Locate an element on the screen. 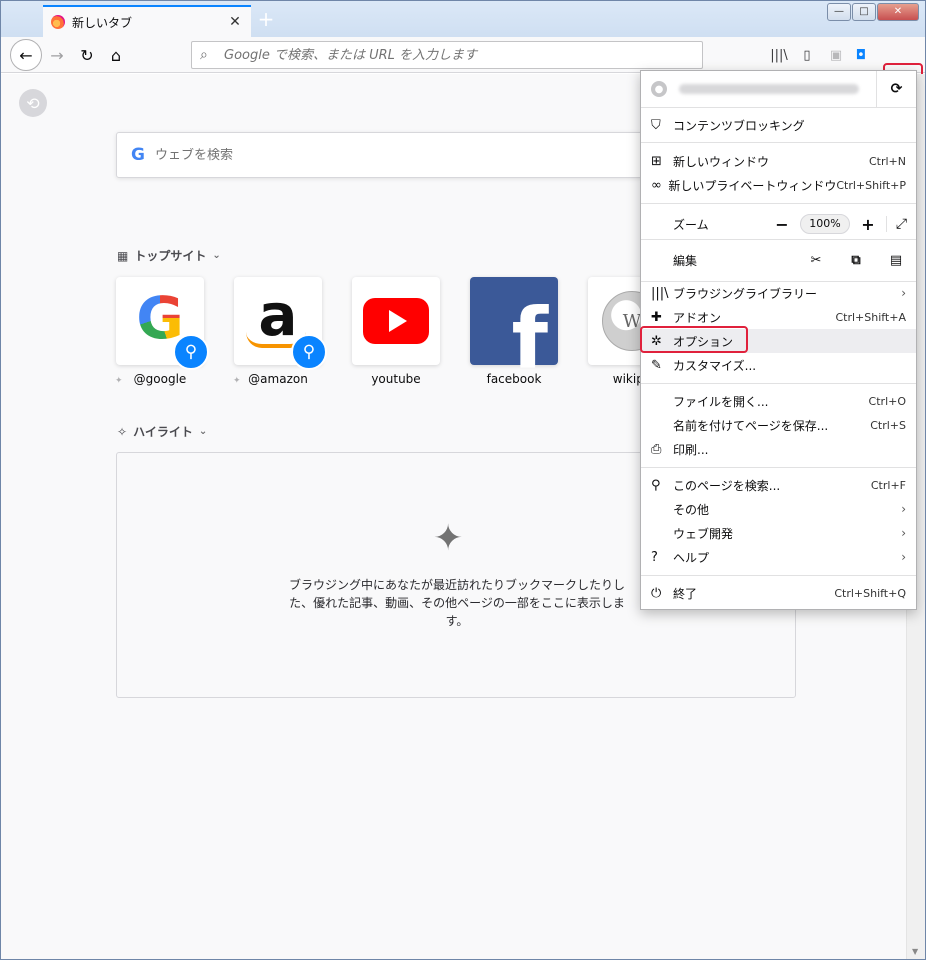 This screenshot has height=960, width=926. minimize-button: — is located at coordinates (839, 12).